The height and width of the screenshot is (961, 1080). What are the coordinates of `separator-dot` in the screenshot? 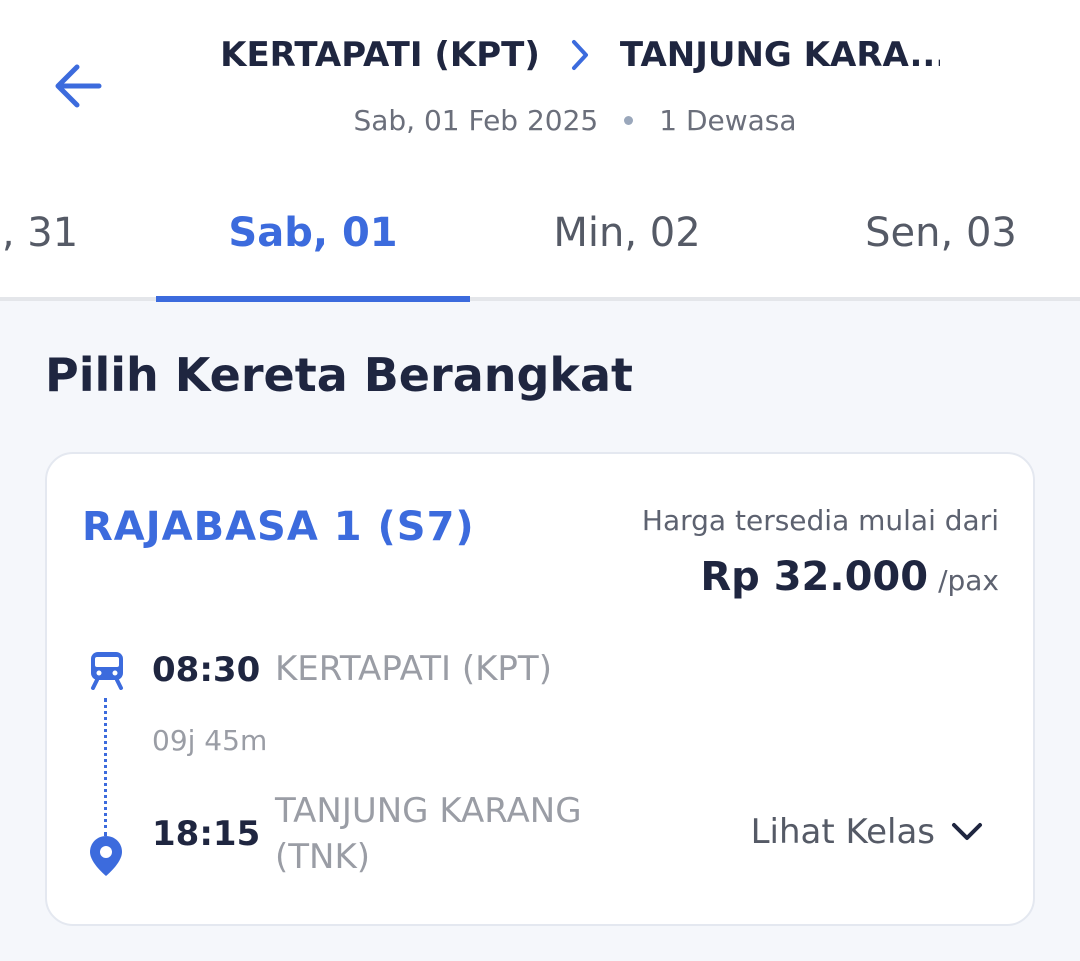 It's located at (629, 120).